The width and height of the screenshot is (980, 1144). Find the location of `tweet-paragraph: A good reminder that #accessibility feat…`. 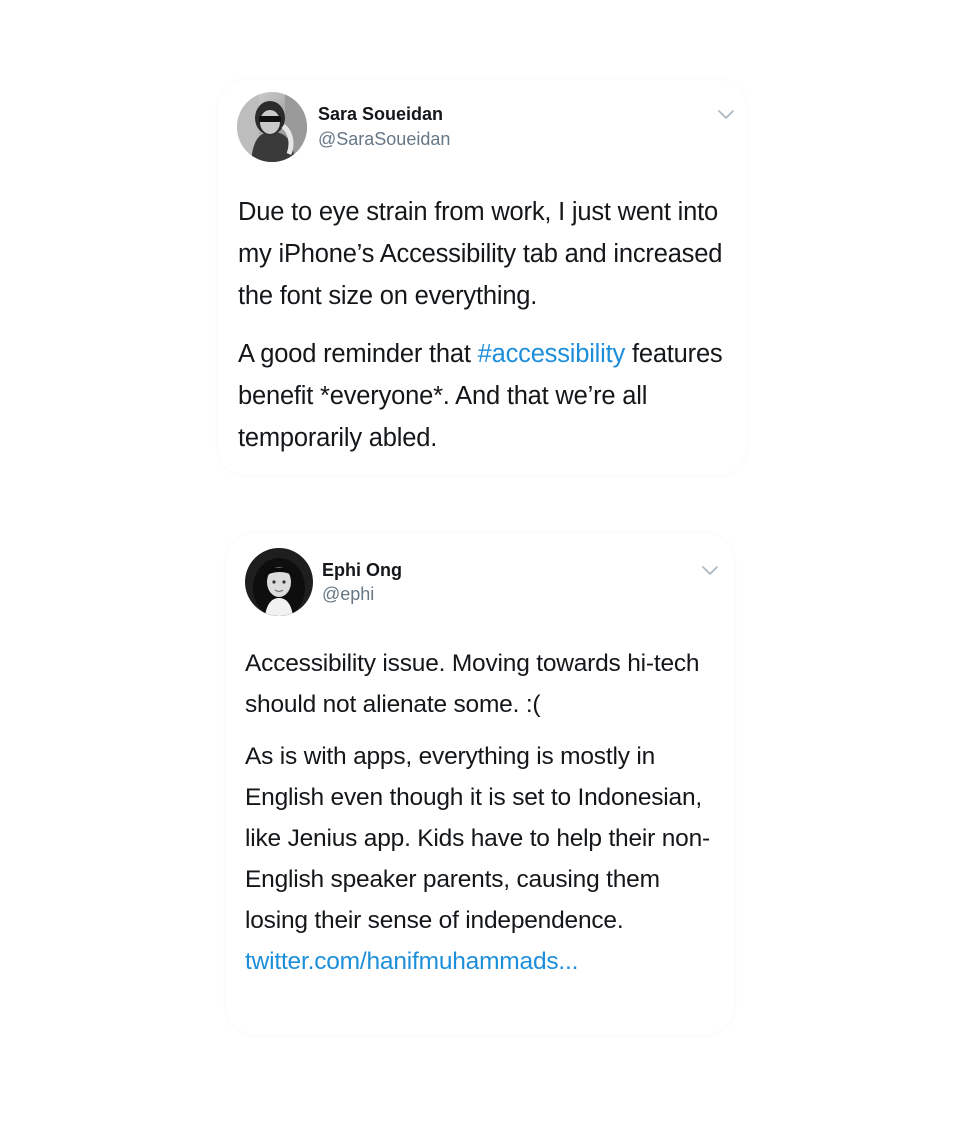

tweet-paragraph: A good reminder that #accessibility feat… is located at coordinates (489, 396).